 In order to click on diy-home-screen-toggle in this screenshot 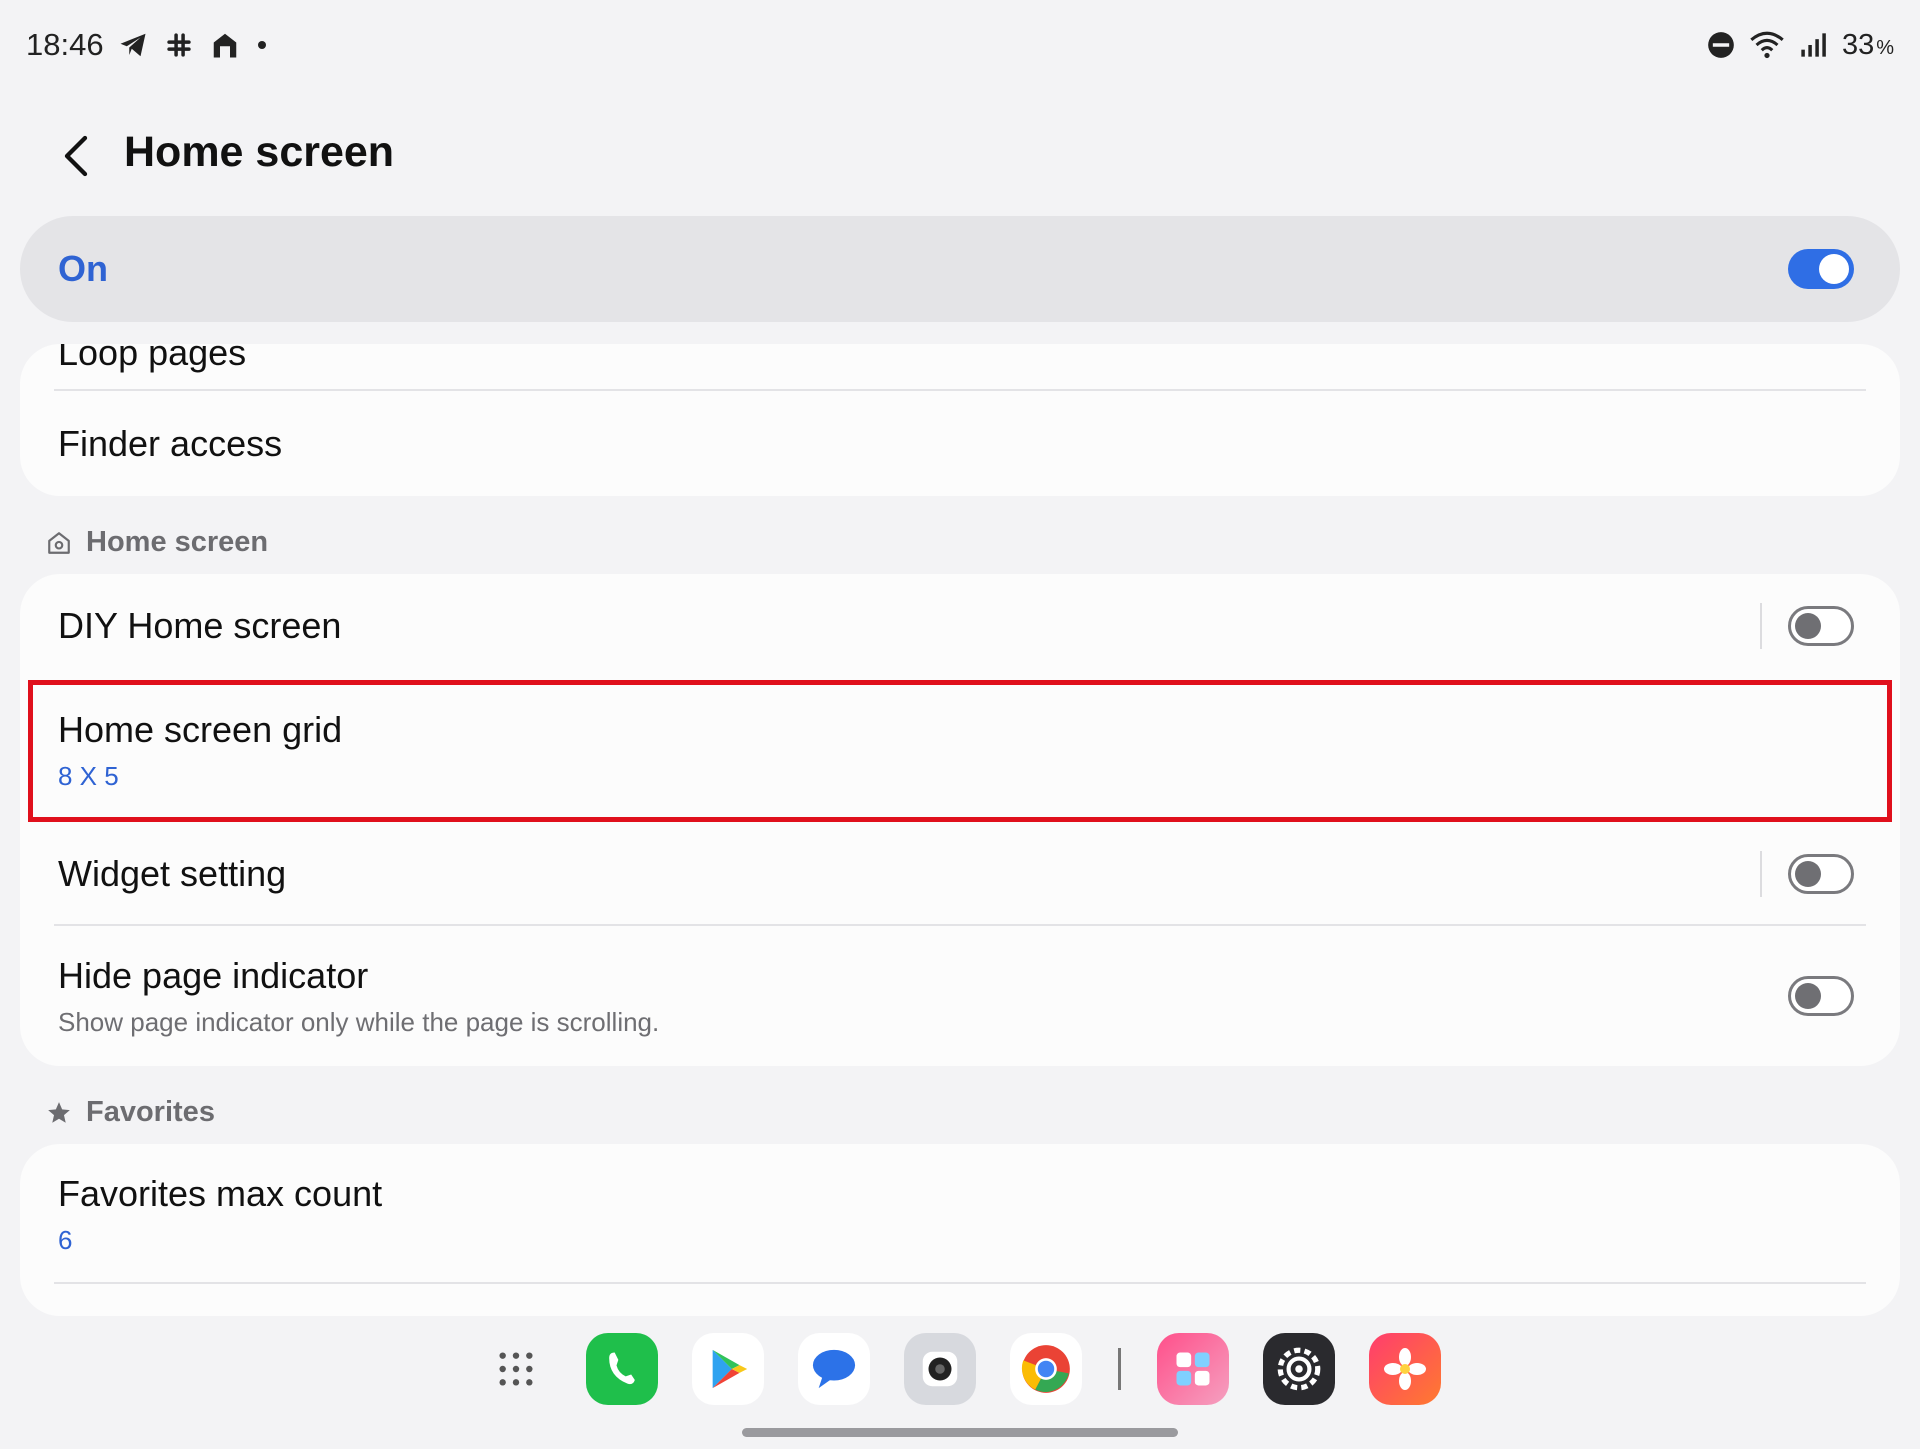, I will do `click(1821, 626)`.